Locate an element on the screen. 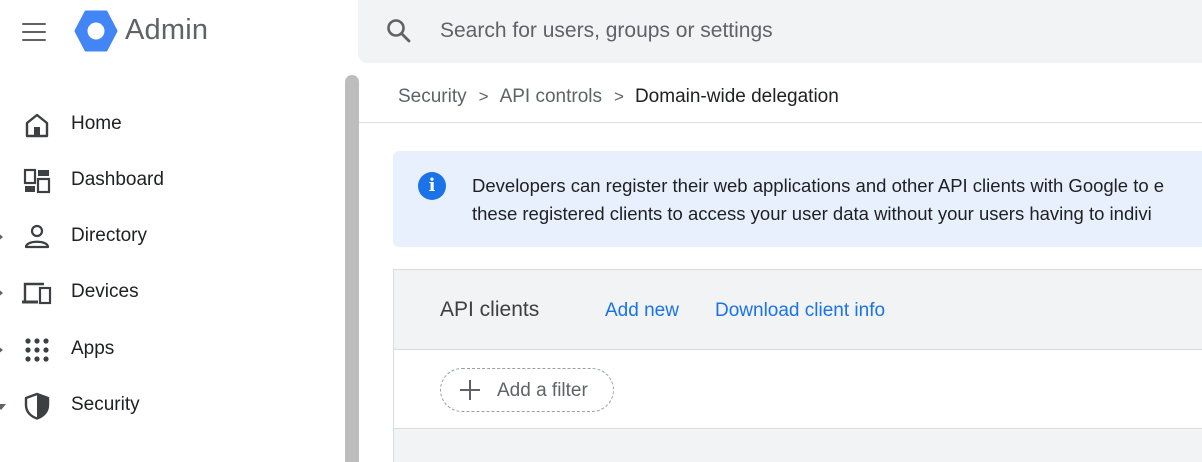 Image resolution: width=1202 pixels, height=462 pixels. search-bar is located at coordinates (780, 31).